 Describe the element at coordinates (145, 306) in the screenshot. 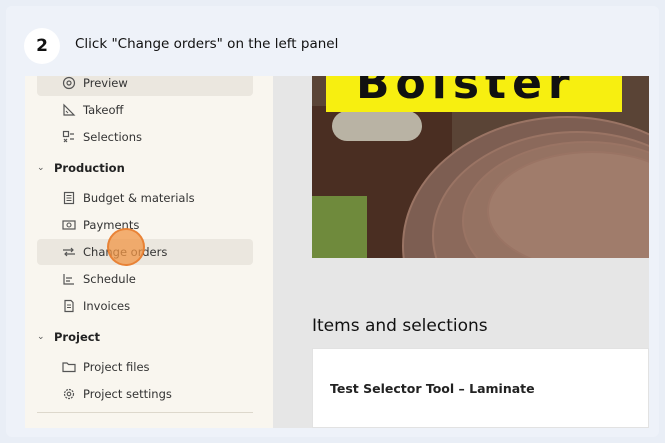

I see `sidebar-item-invoices: Invoices` at that location.